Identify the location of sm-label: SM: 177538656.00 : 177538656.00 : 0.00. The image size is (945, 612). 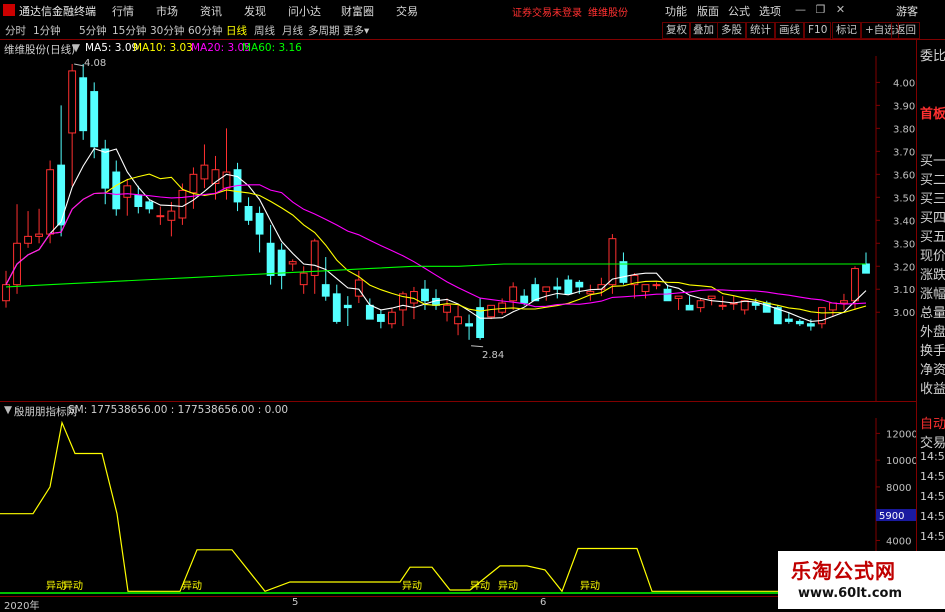
(178, 410).